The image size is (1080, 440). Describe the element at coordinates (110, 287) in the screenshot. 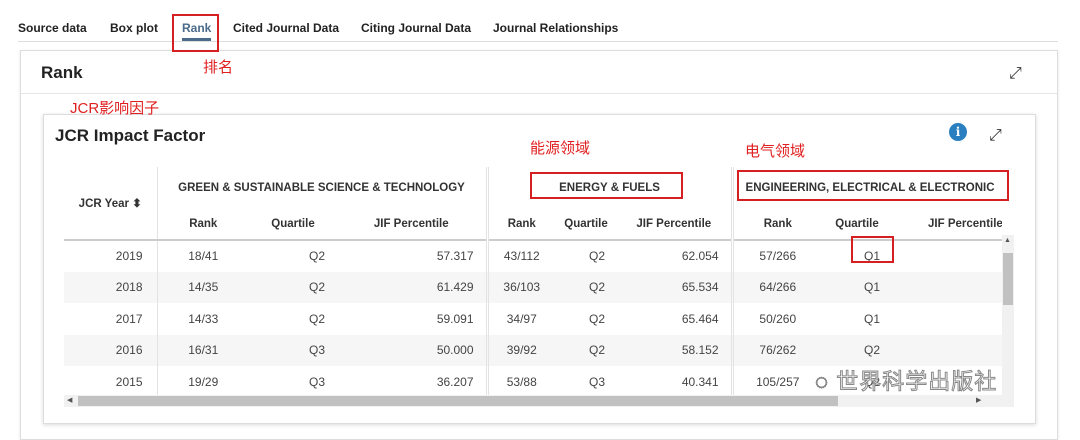

I see `table-cell: 2018` at that location.